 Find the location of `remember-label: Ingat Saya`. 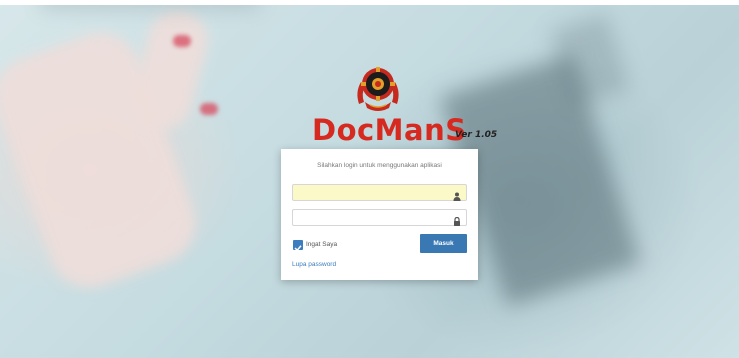

remember-label: Ingat Saya is located at coordinates (322, 244).